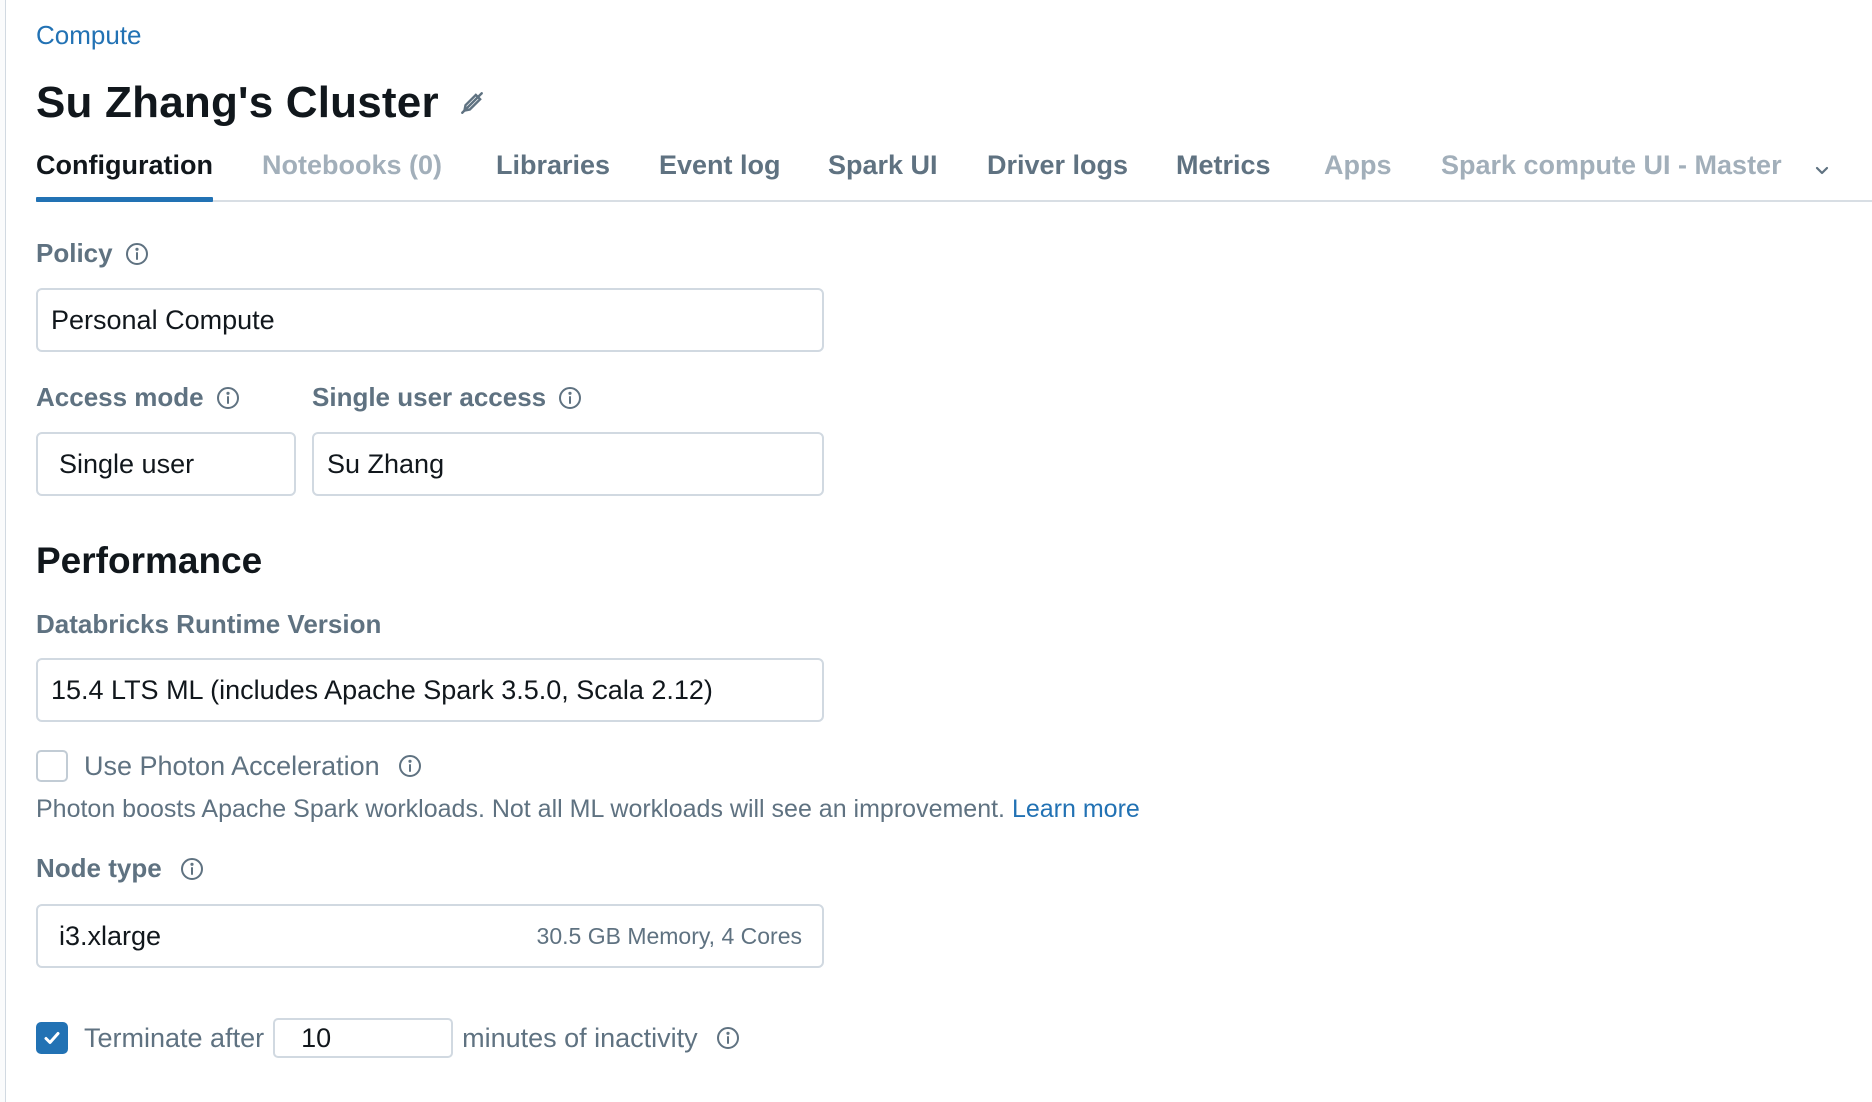  Describe the element at coordinates (429, 397) in the screenshot. I see `single-user-access-label-text: Single user access` at that location.